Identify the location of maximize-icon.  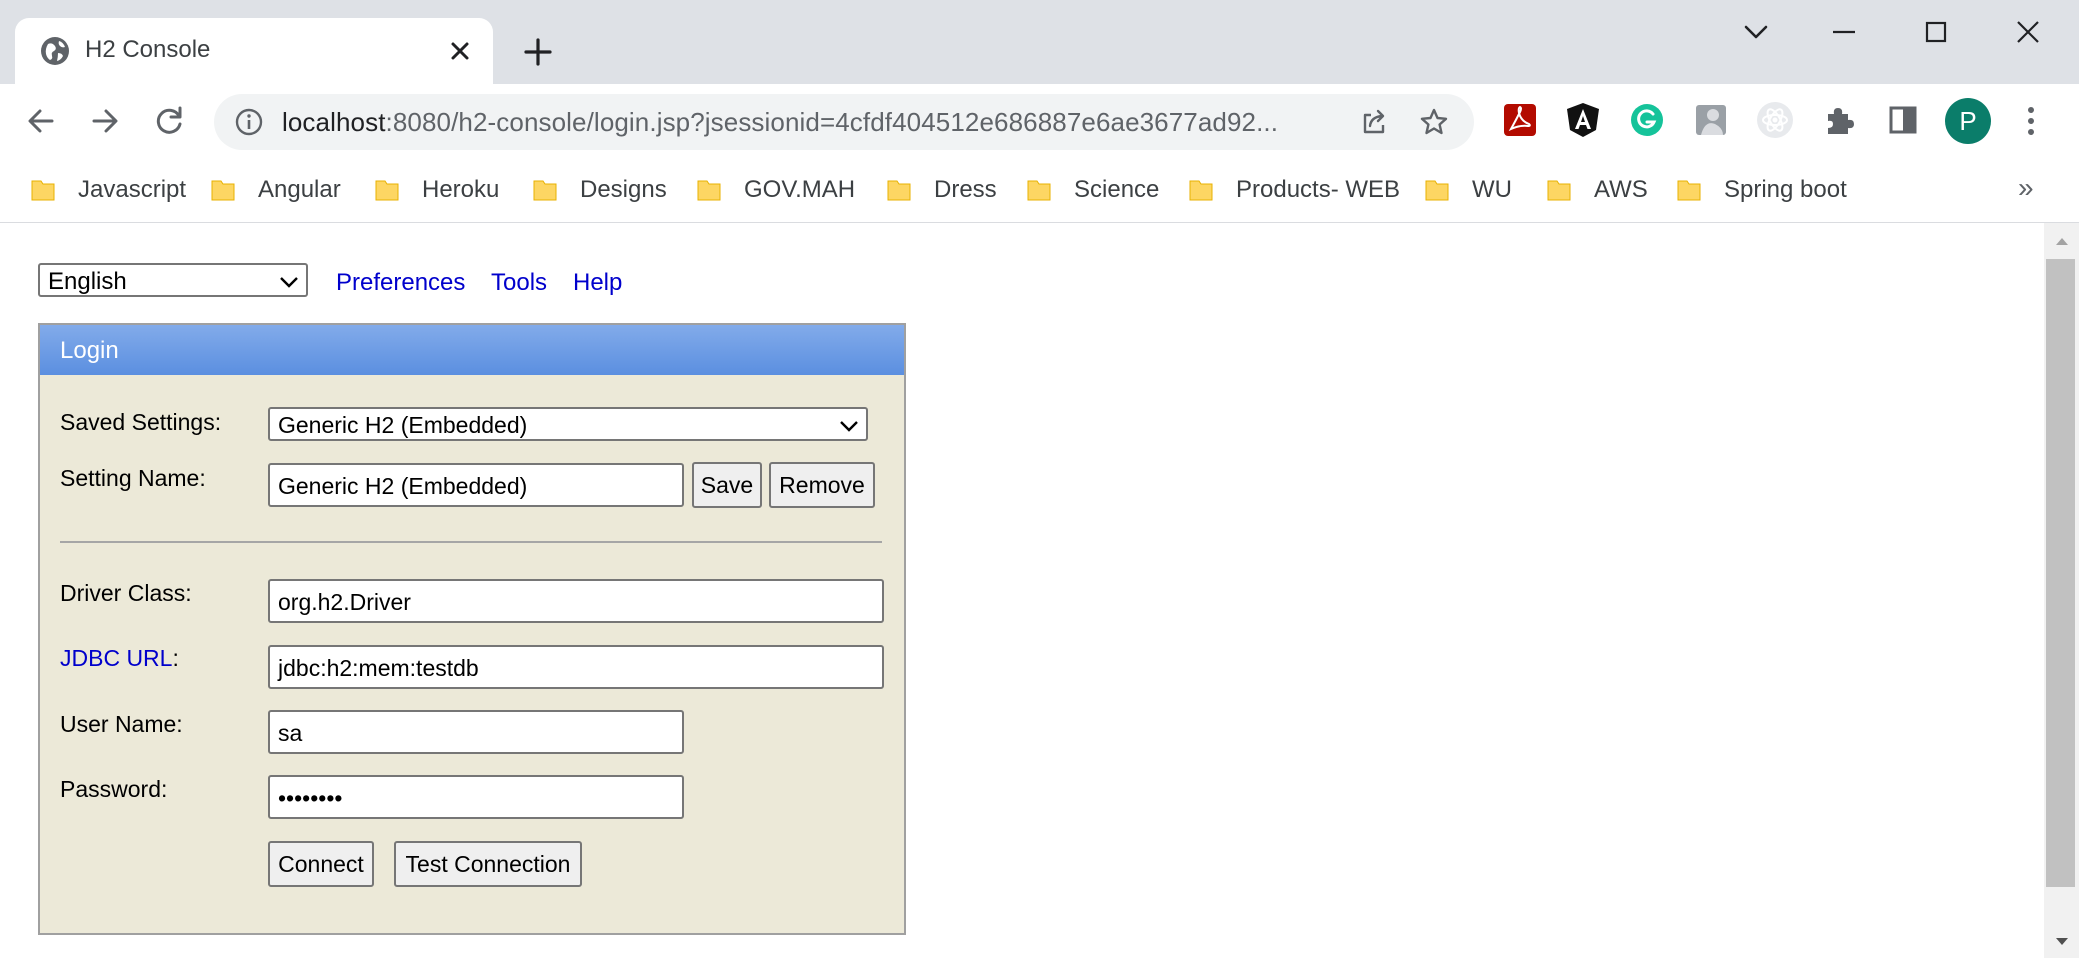
(1936, 32).